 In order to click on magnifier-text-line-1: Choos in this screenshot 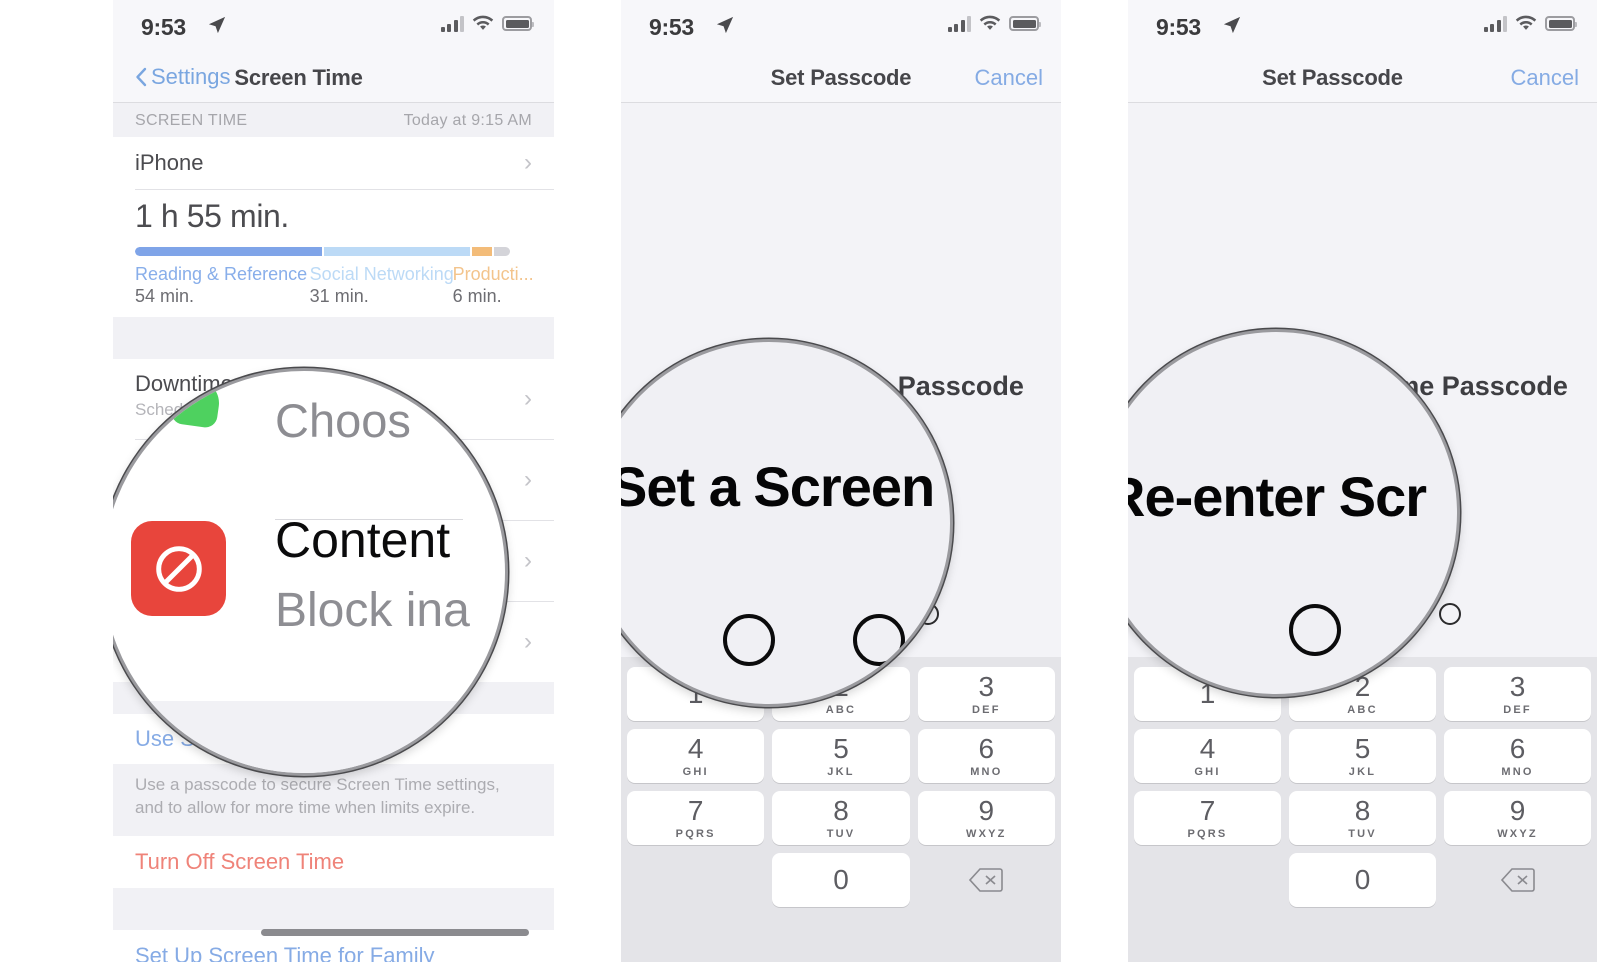, I will do `click(343, 420)`.